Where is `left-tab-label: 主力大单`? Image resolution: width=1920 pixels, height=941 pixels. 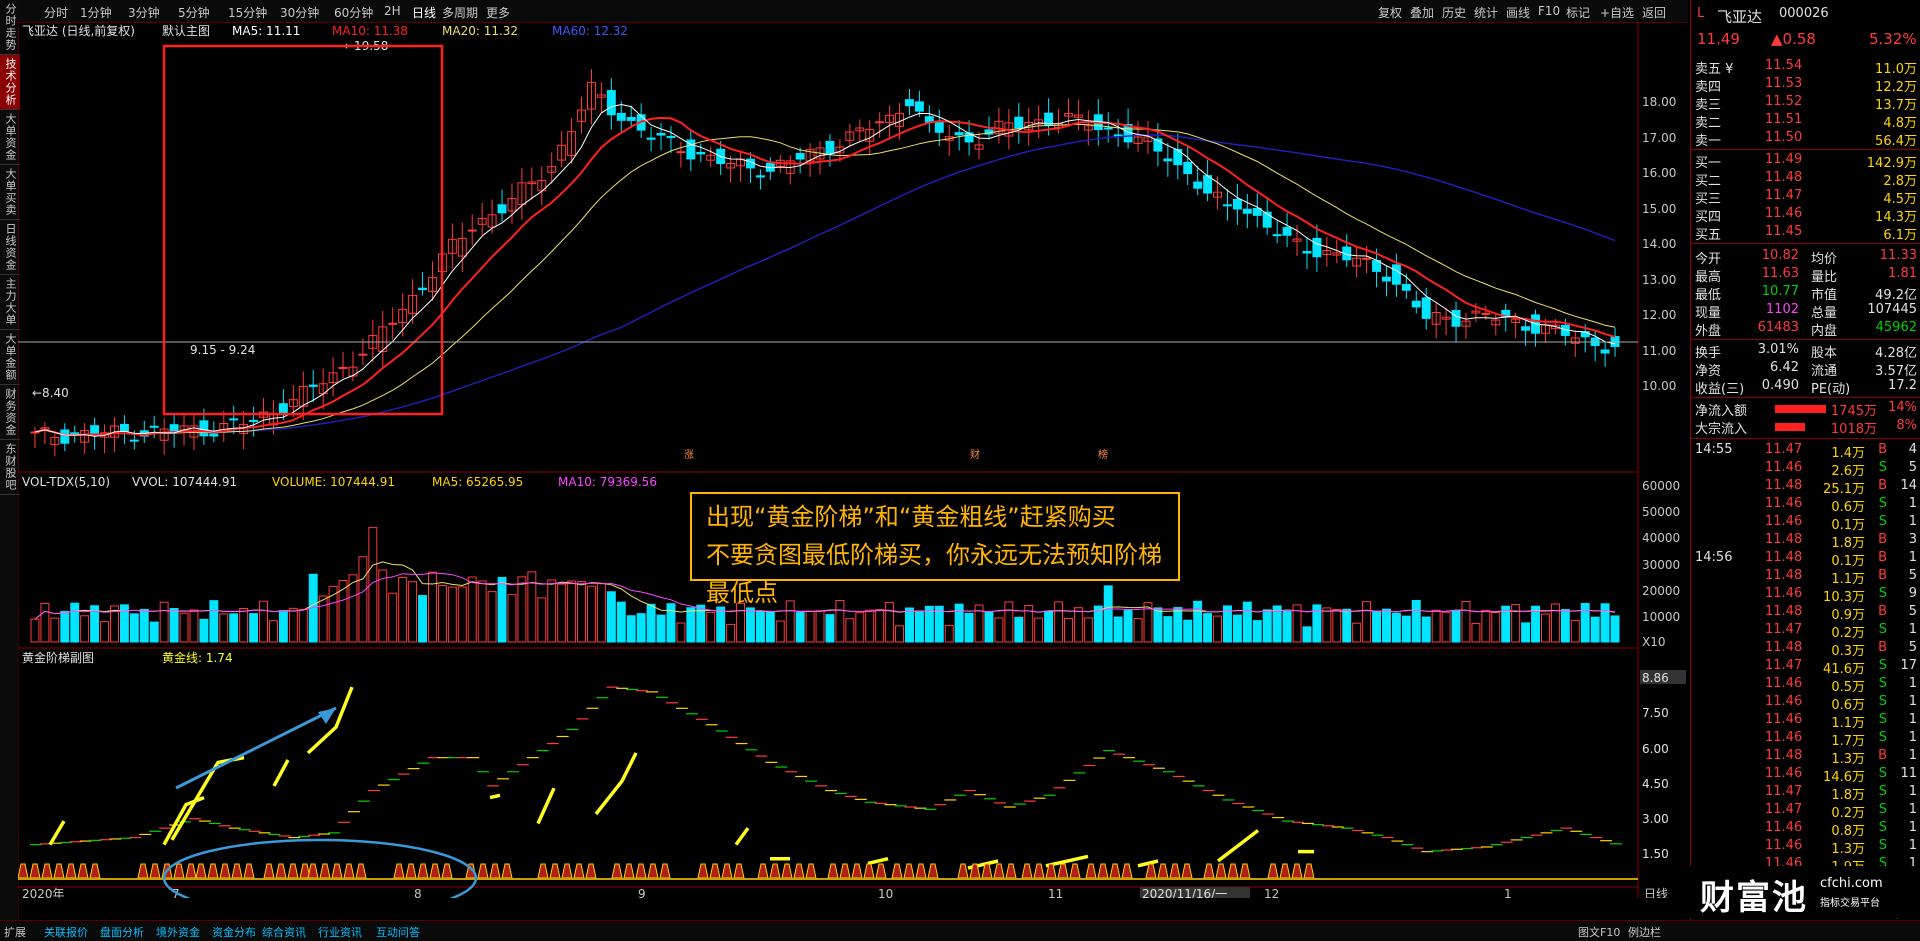 left-tab-label: 主力大单 is located at coordinates (10, 302).